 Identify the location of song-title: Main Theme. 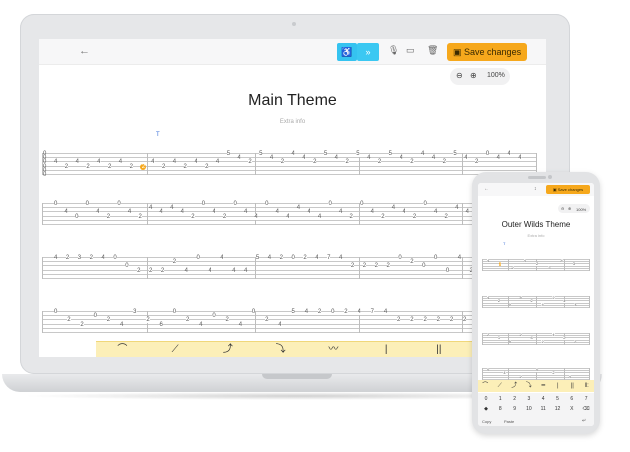
(292, 101).